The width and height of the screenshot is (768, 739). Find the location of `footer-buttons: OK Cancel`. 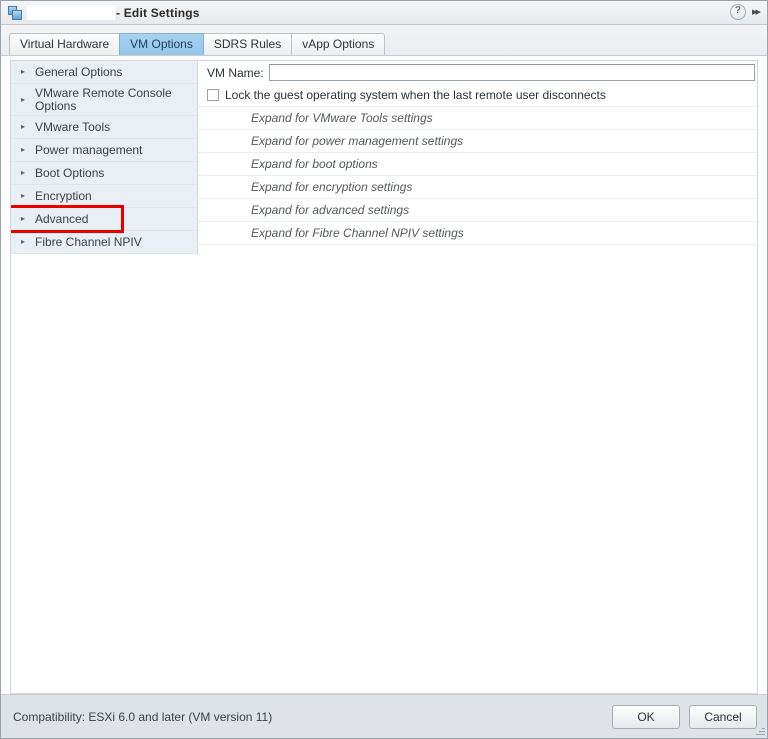

footer-buttons: OK Cancel is located at coordinates (684, 716).